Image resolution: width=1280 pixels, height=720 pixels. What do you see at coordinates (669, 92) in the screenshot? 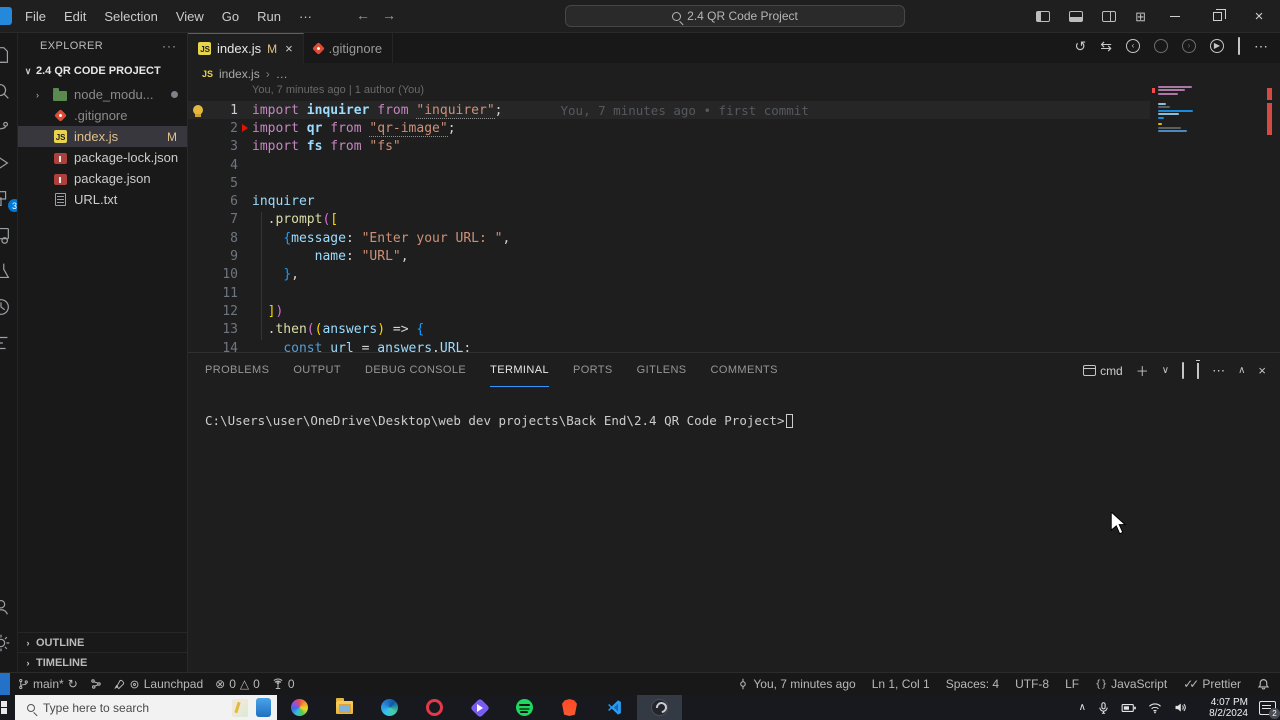
I see `codelens-blame: You, 7 minutes ago | 1 author (You)` at bounding box center [669, 92].